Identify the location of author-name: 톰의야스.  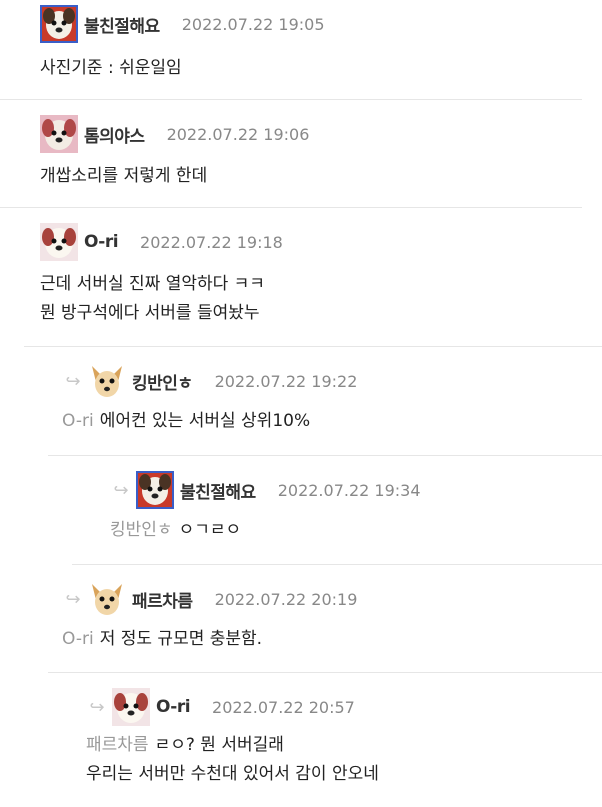
(114, 134).